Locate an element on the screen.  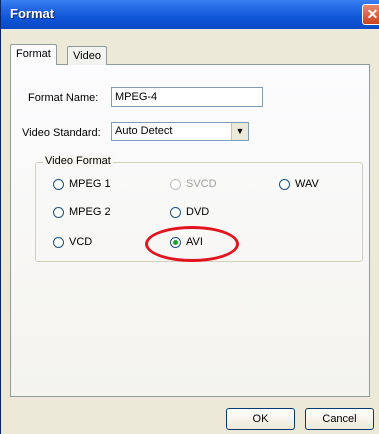
video-standard-value: Auto Detect is located at coordinates (144, 131).